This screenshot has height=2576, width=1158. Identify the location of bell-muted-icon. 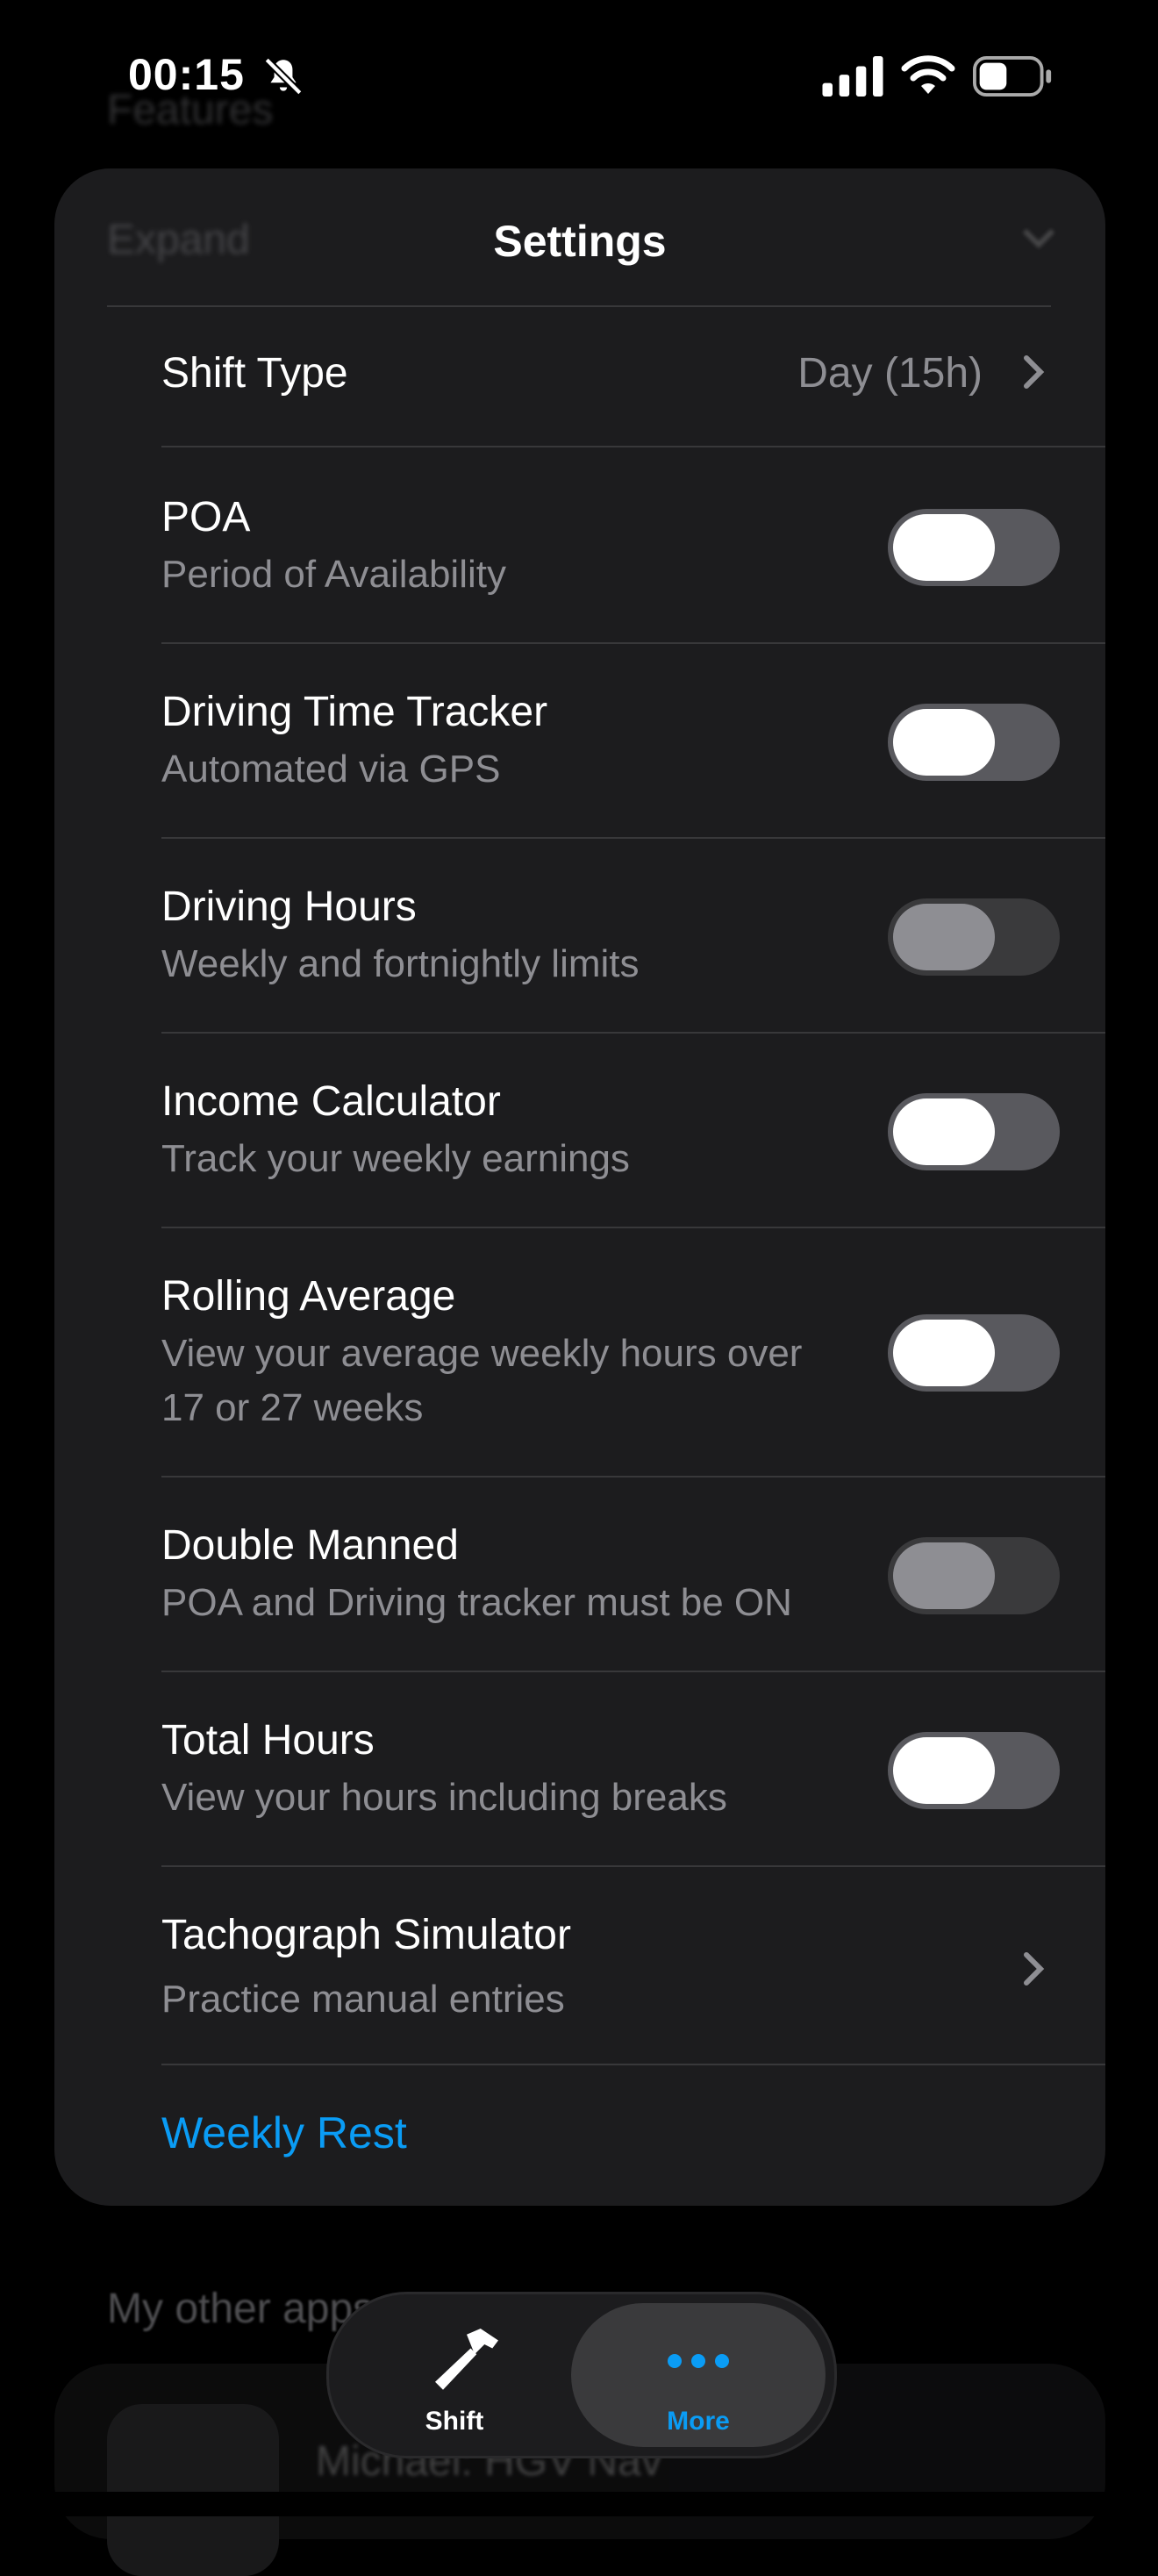
(283, 76).